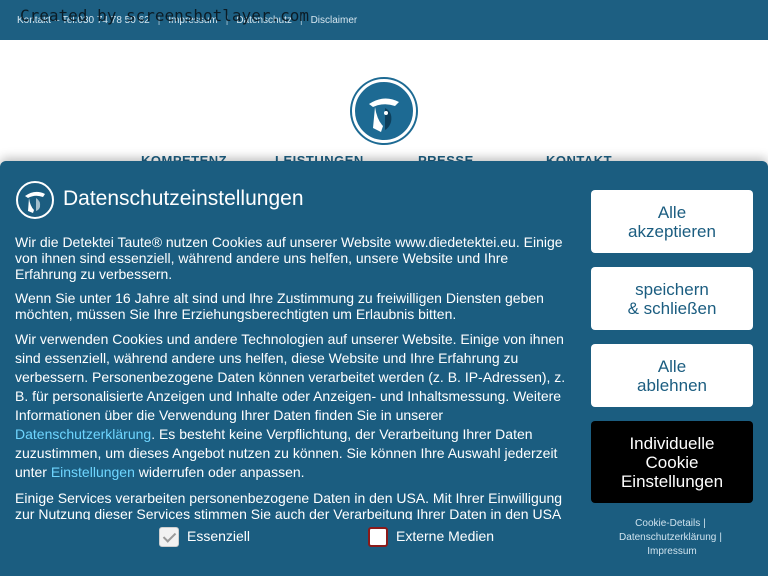 Image resolution: width=768 pixels, height=576 pixels. What do you see at coordinates (93, 472) in the screenshot?
I see `settings-link: Einstellungen` at bounding box center [93, 472].